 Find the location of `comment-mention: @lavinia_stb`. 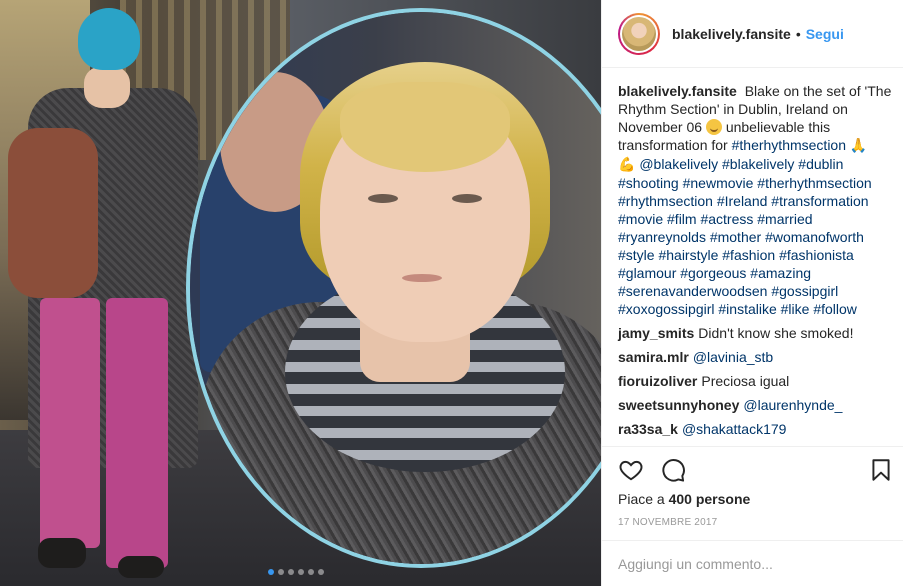

comment-mention: @lavinia_stb is located at coordinates (733, 357).